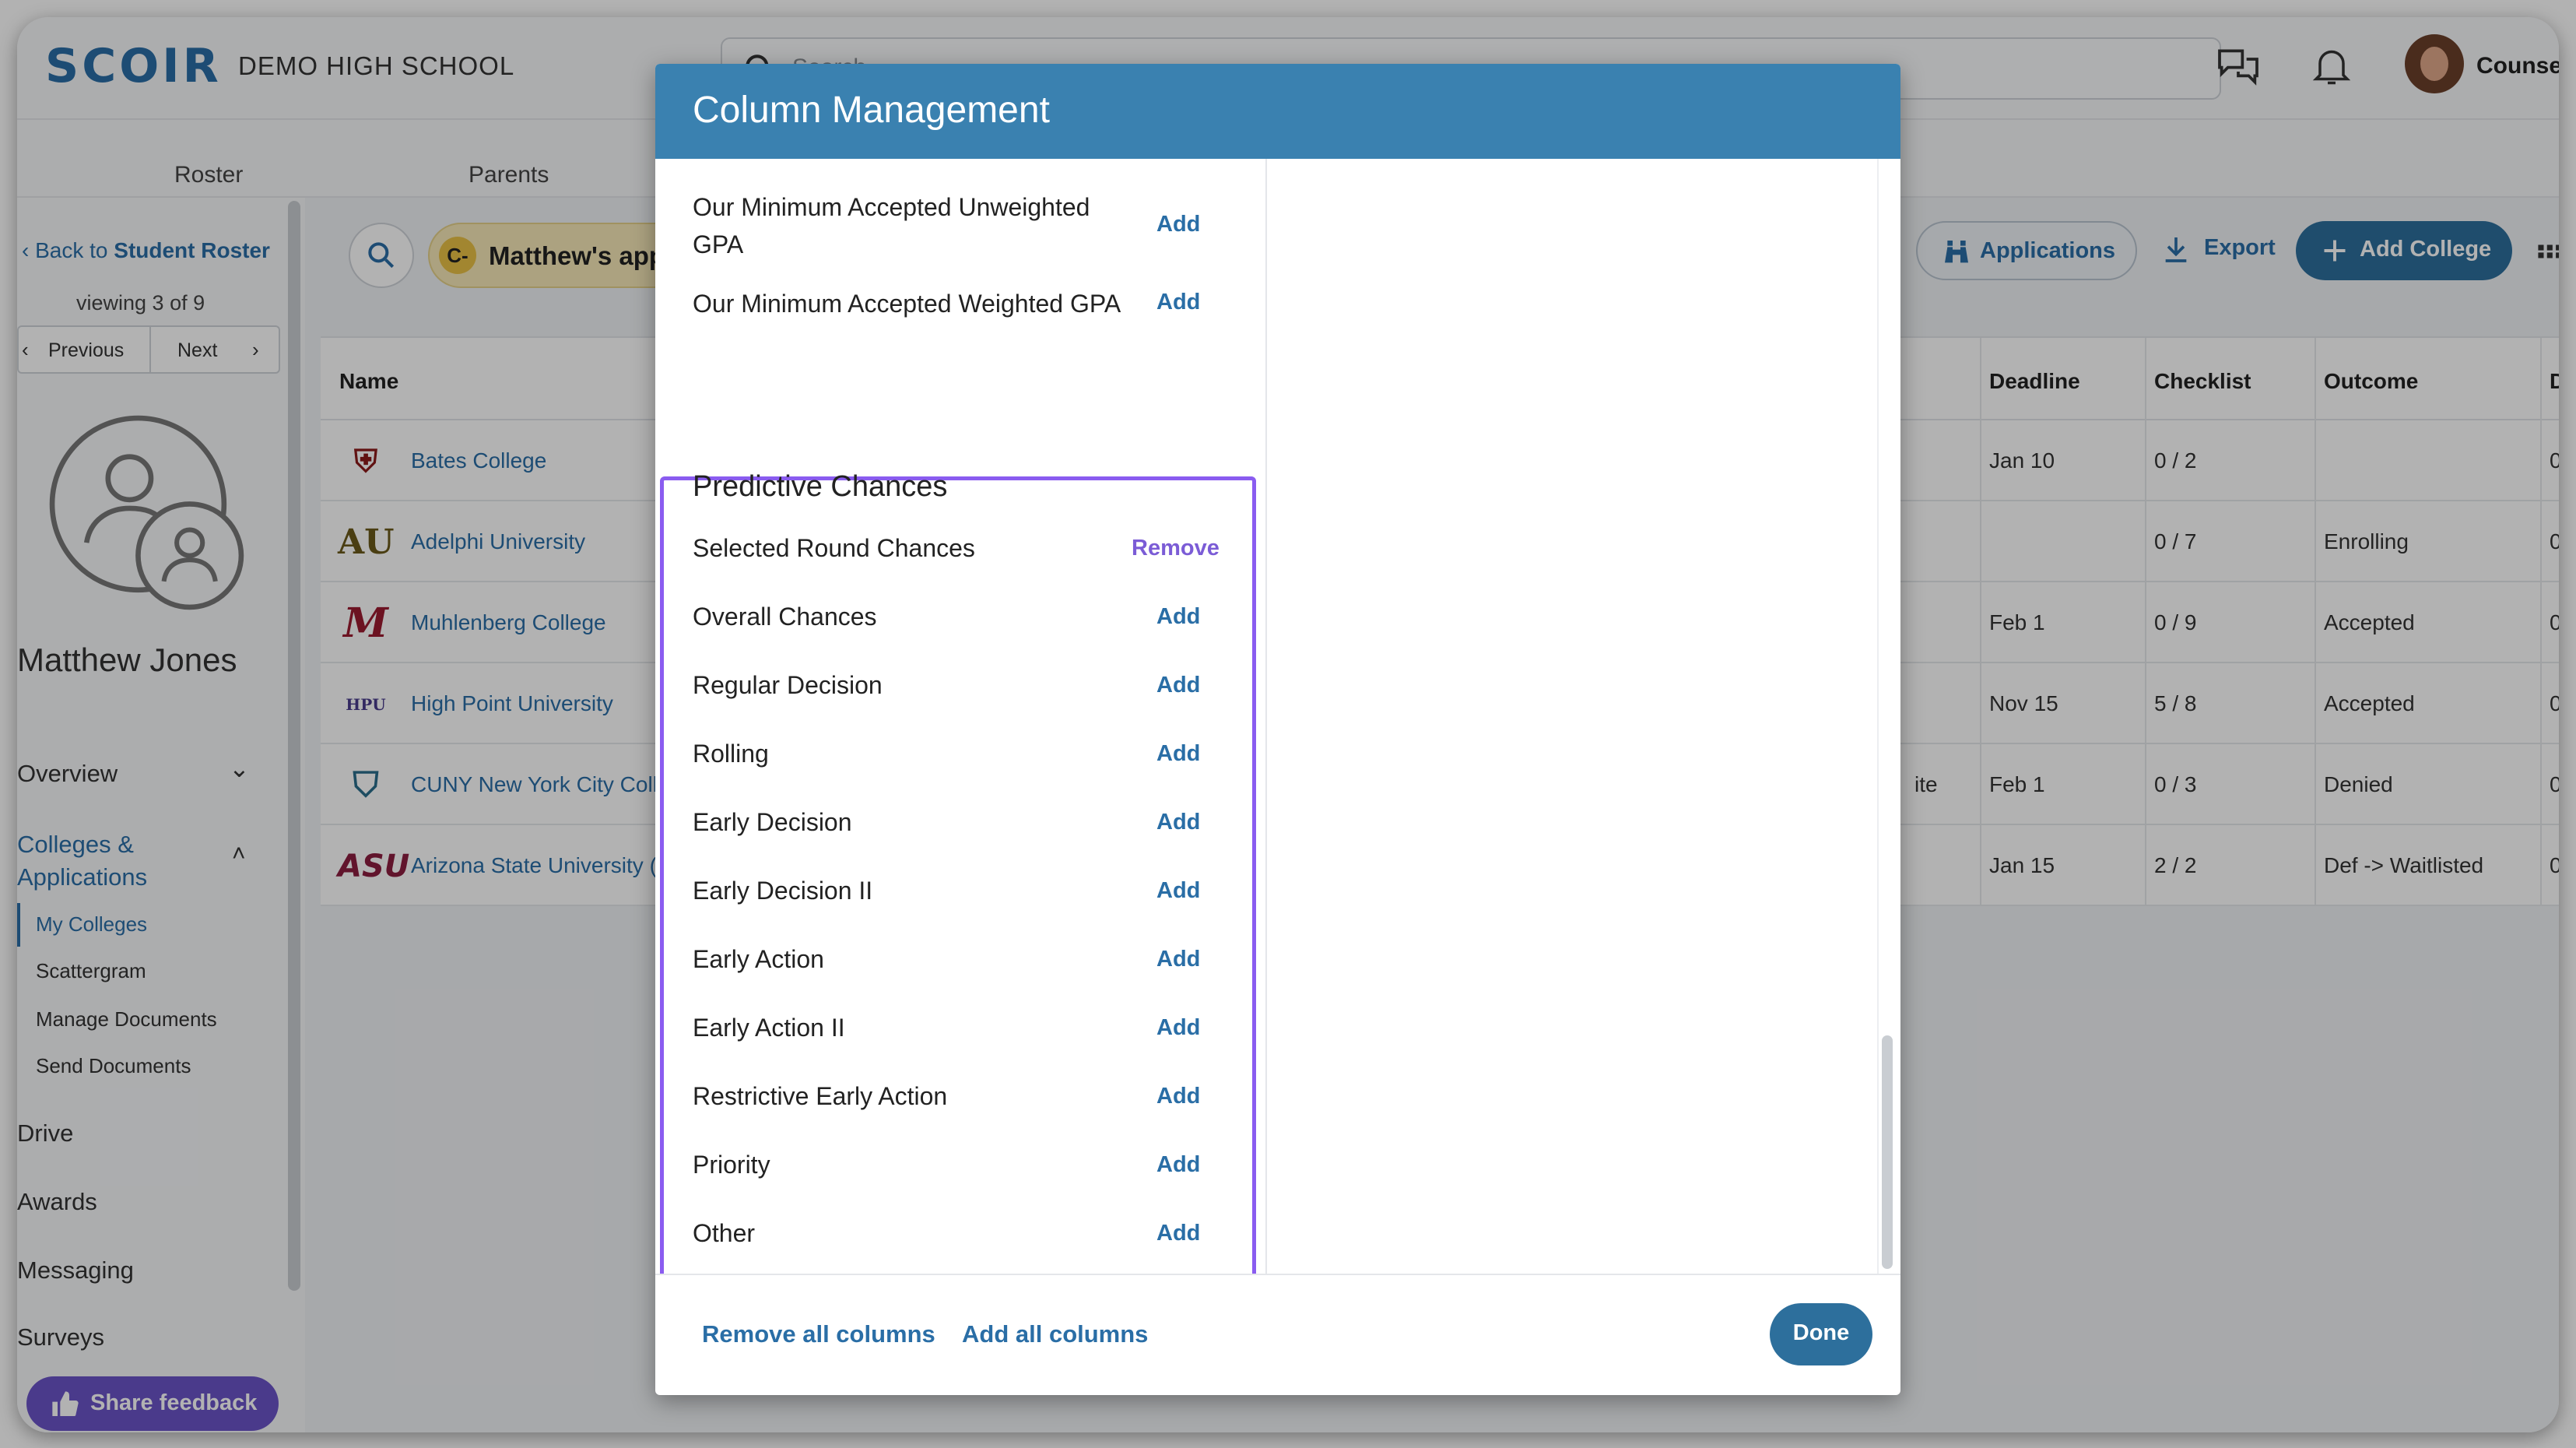  What do you see at coordinates (788, 685) in the screenshot?
I see `column-option-label: Regular Decision` at bounding box center [788, 685].